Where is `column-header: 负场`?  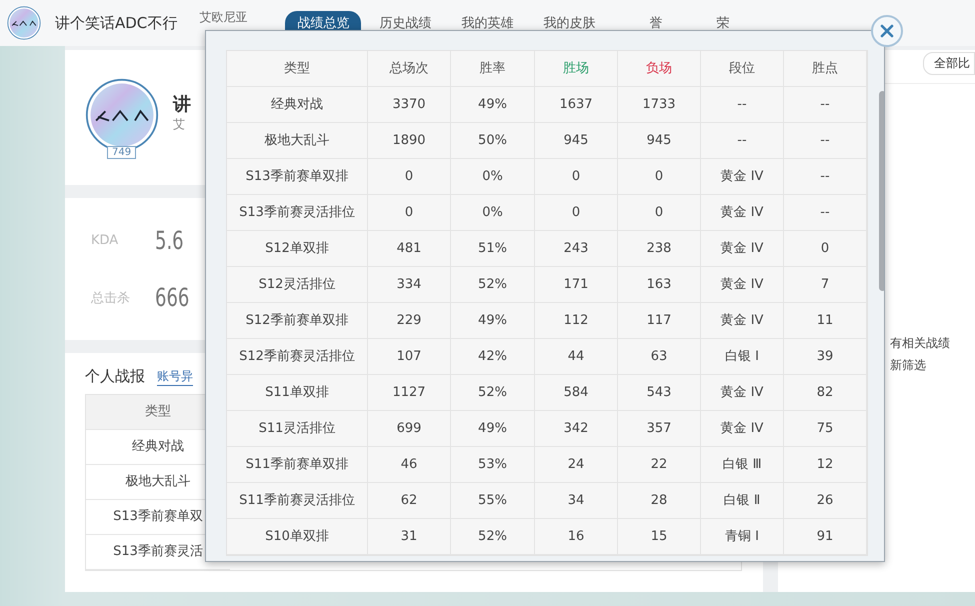 column-header: 负场 is located at coordinates (659, 69).